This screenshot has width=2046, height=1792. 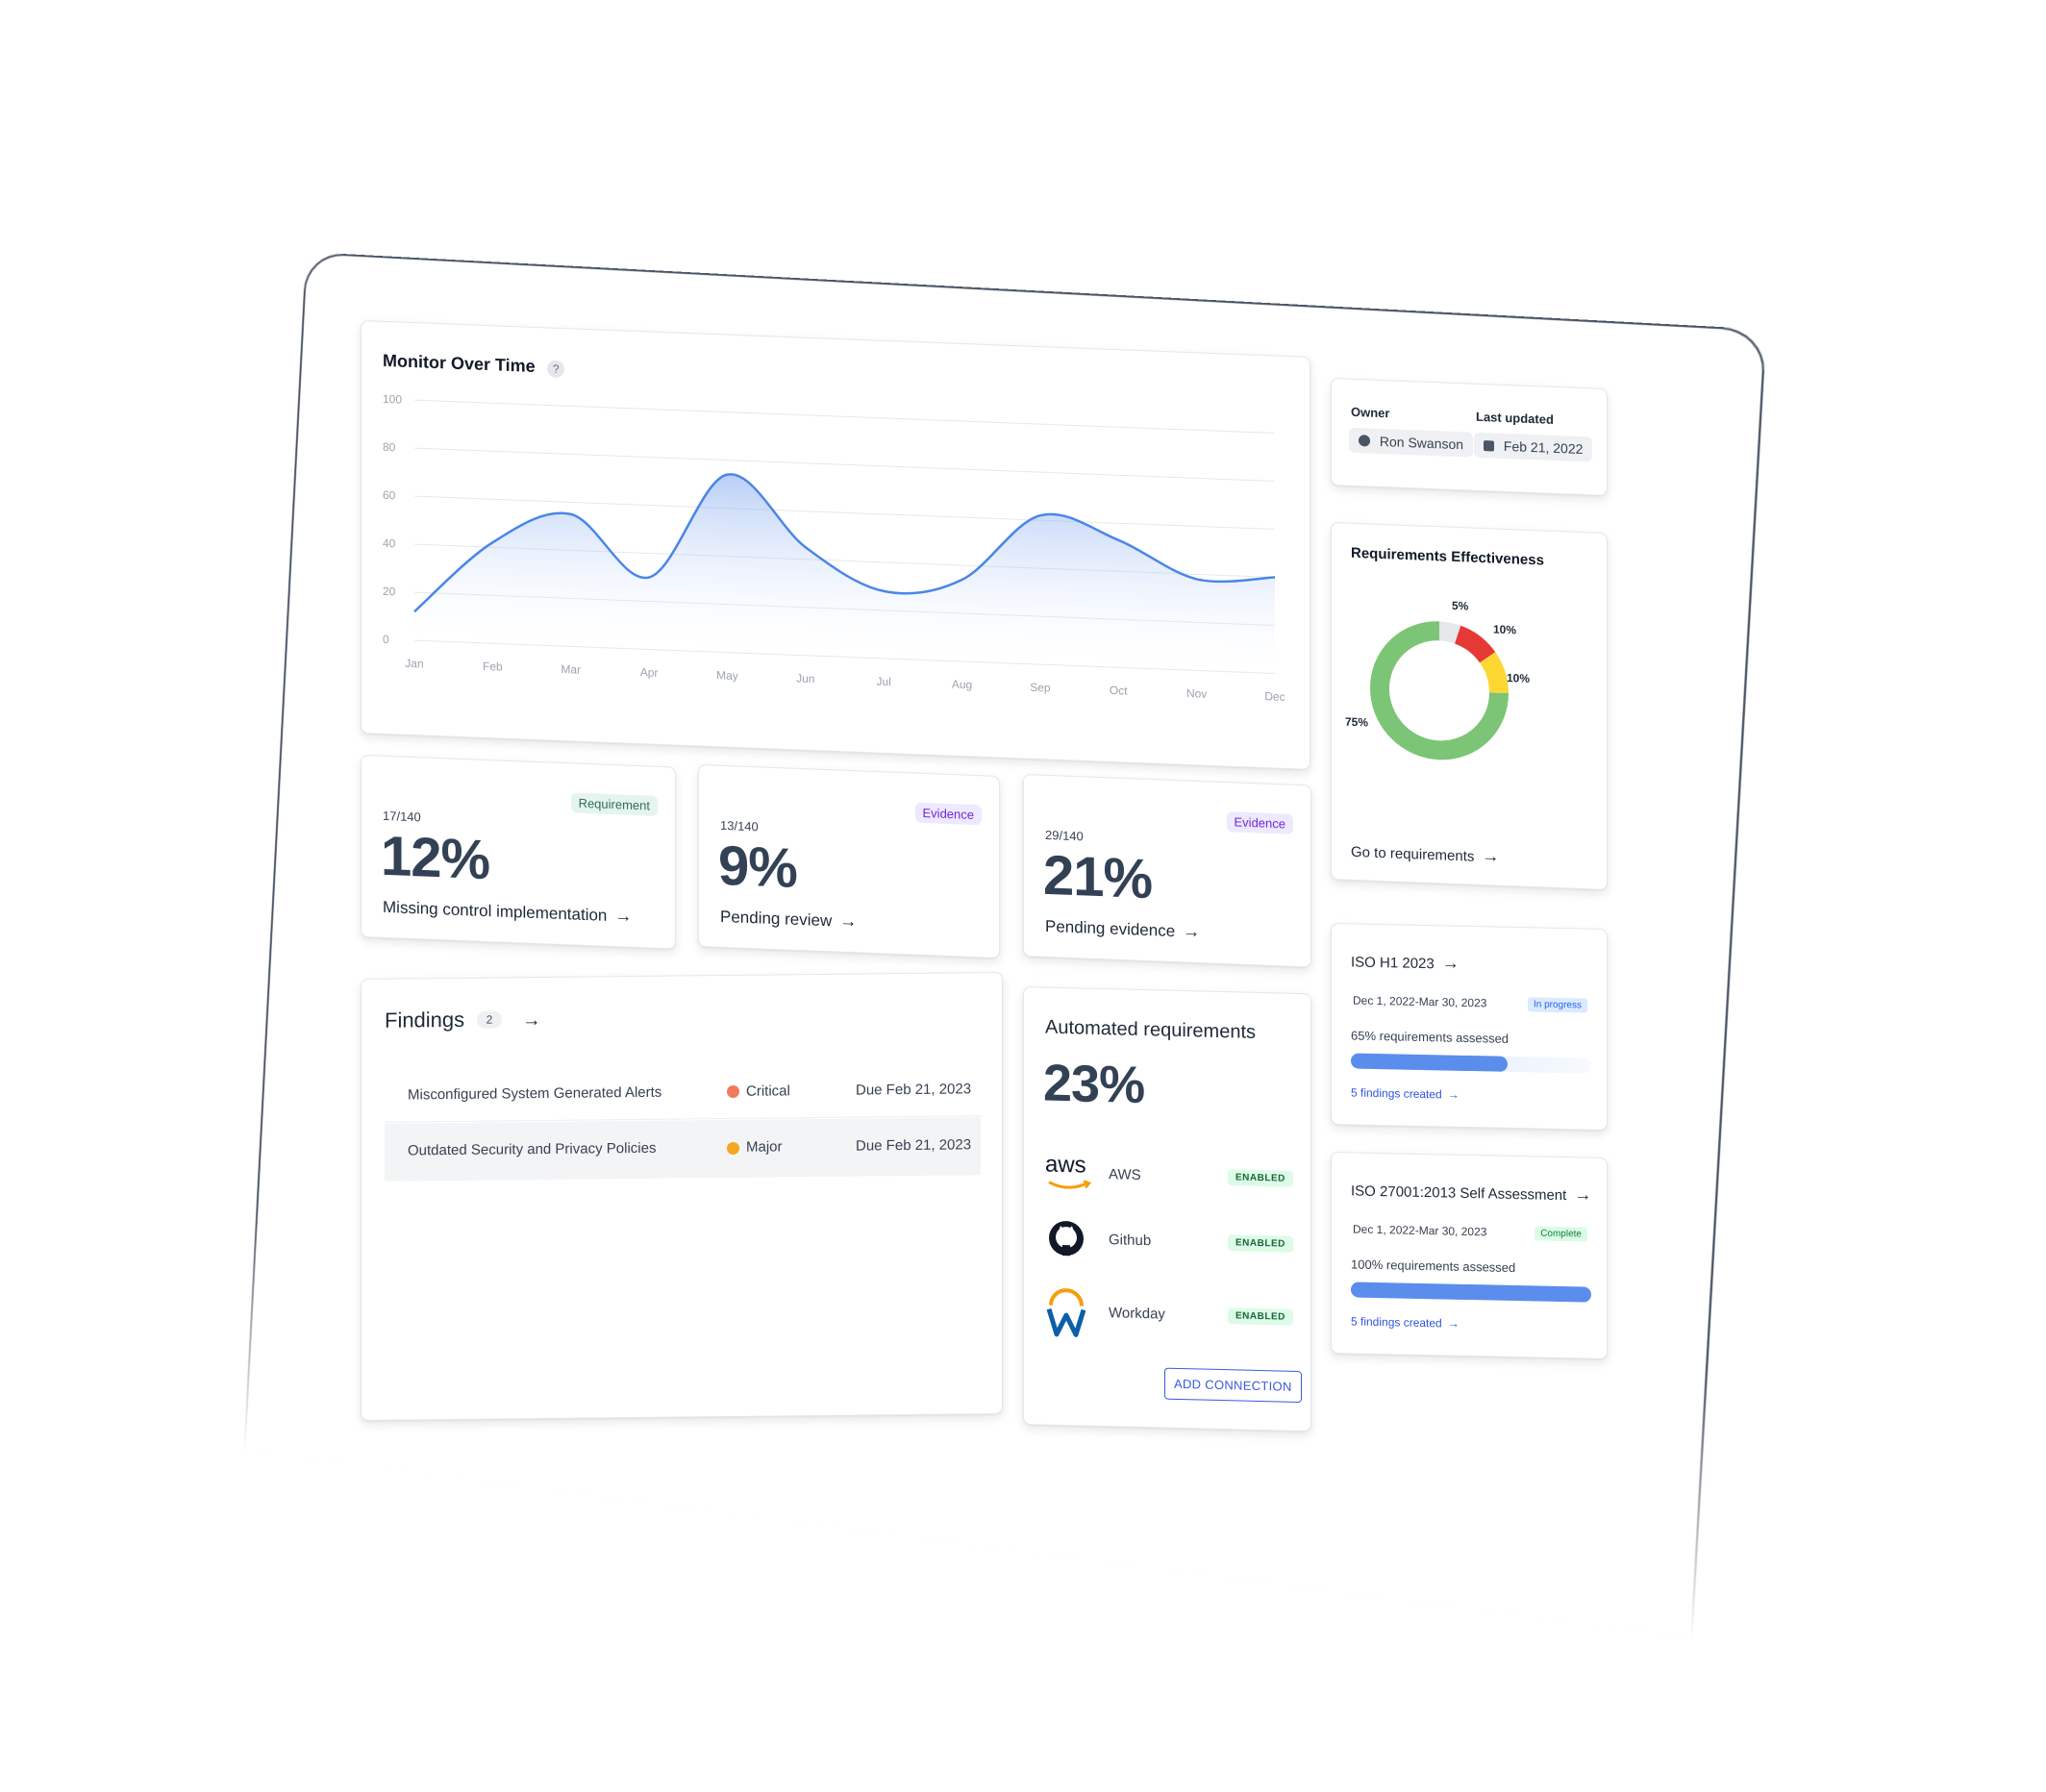 What do you see at coordinates (1196, 693) in the screenshot?
I see `x-tick-label: Nov` at bounding box center [1196, 693].